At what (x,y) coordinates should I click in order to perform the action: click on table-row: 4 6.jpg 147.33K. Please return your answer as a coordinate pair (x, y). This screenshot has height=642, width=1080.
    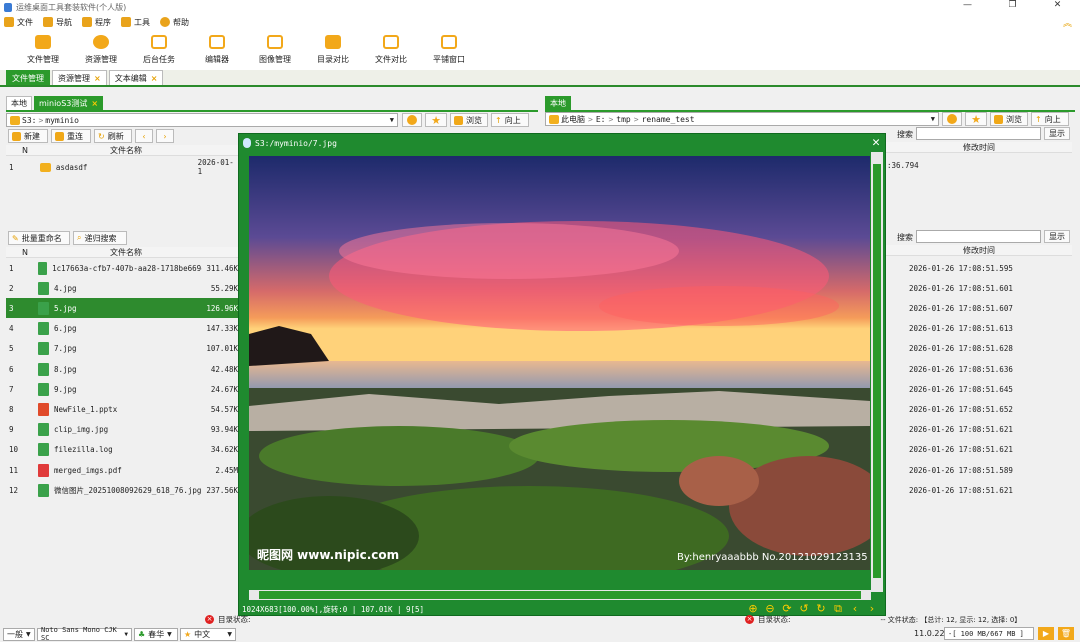
    Looking at the image, I should click on (122, 329).